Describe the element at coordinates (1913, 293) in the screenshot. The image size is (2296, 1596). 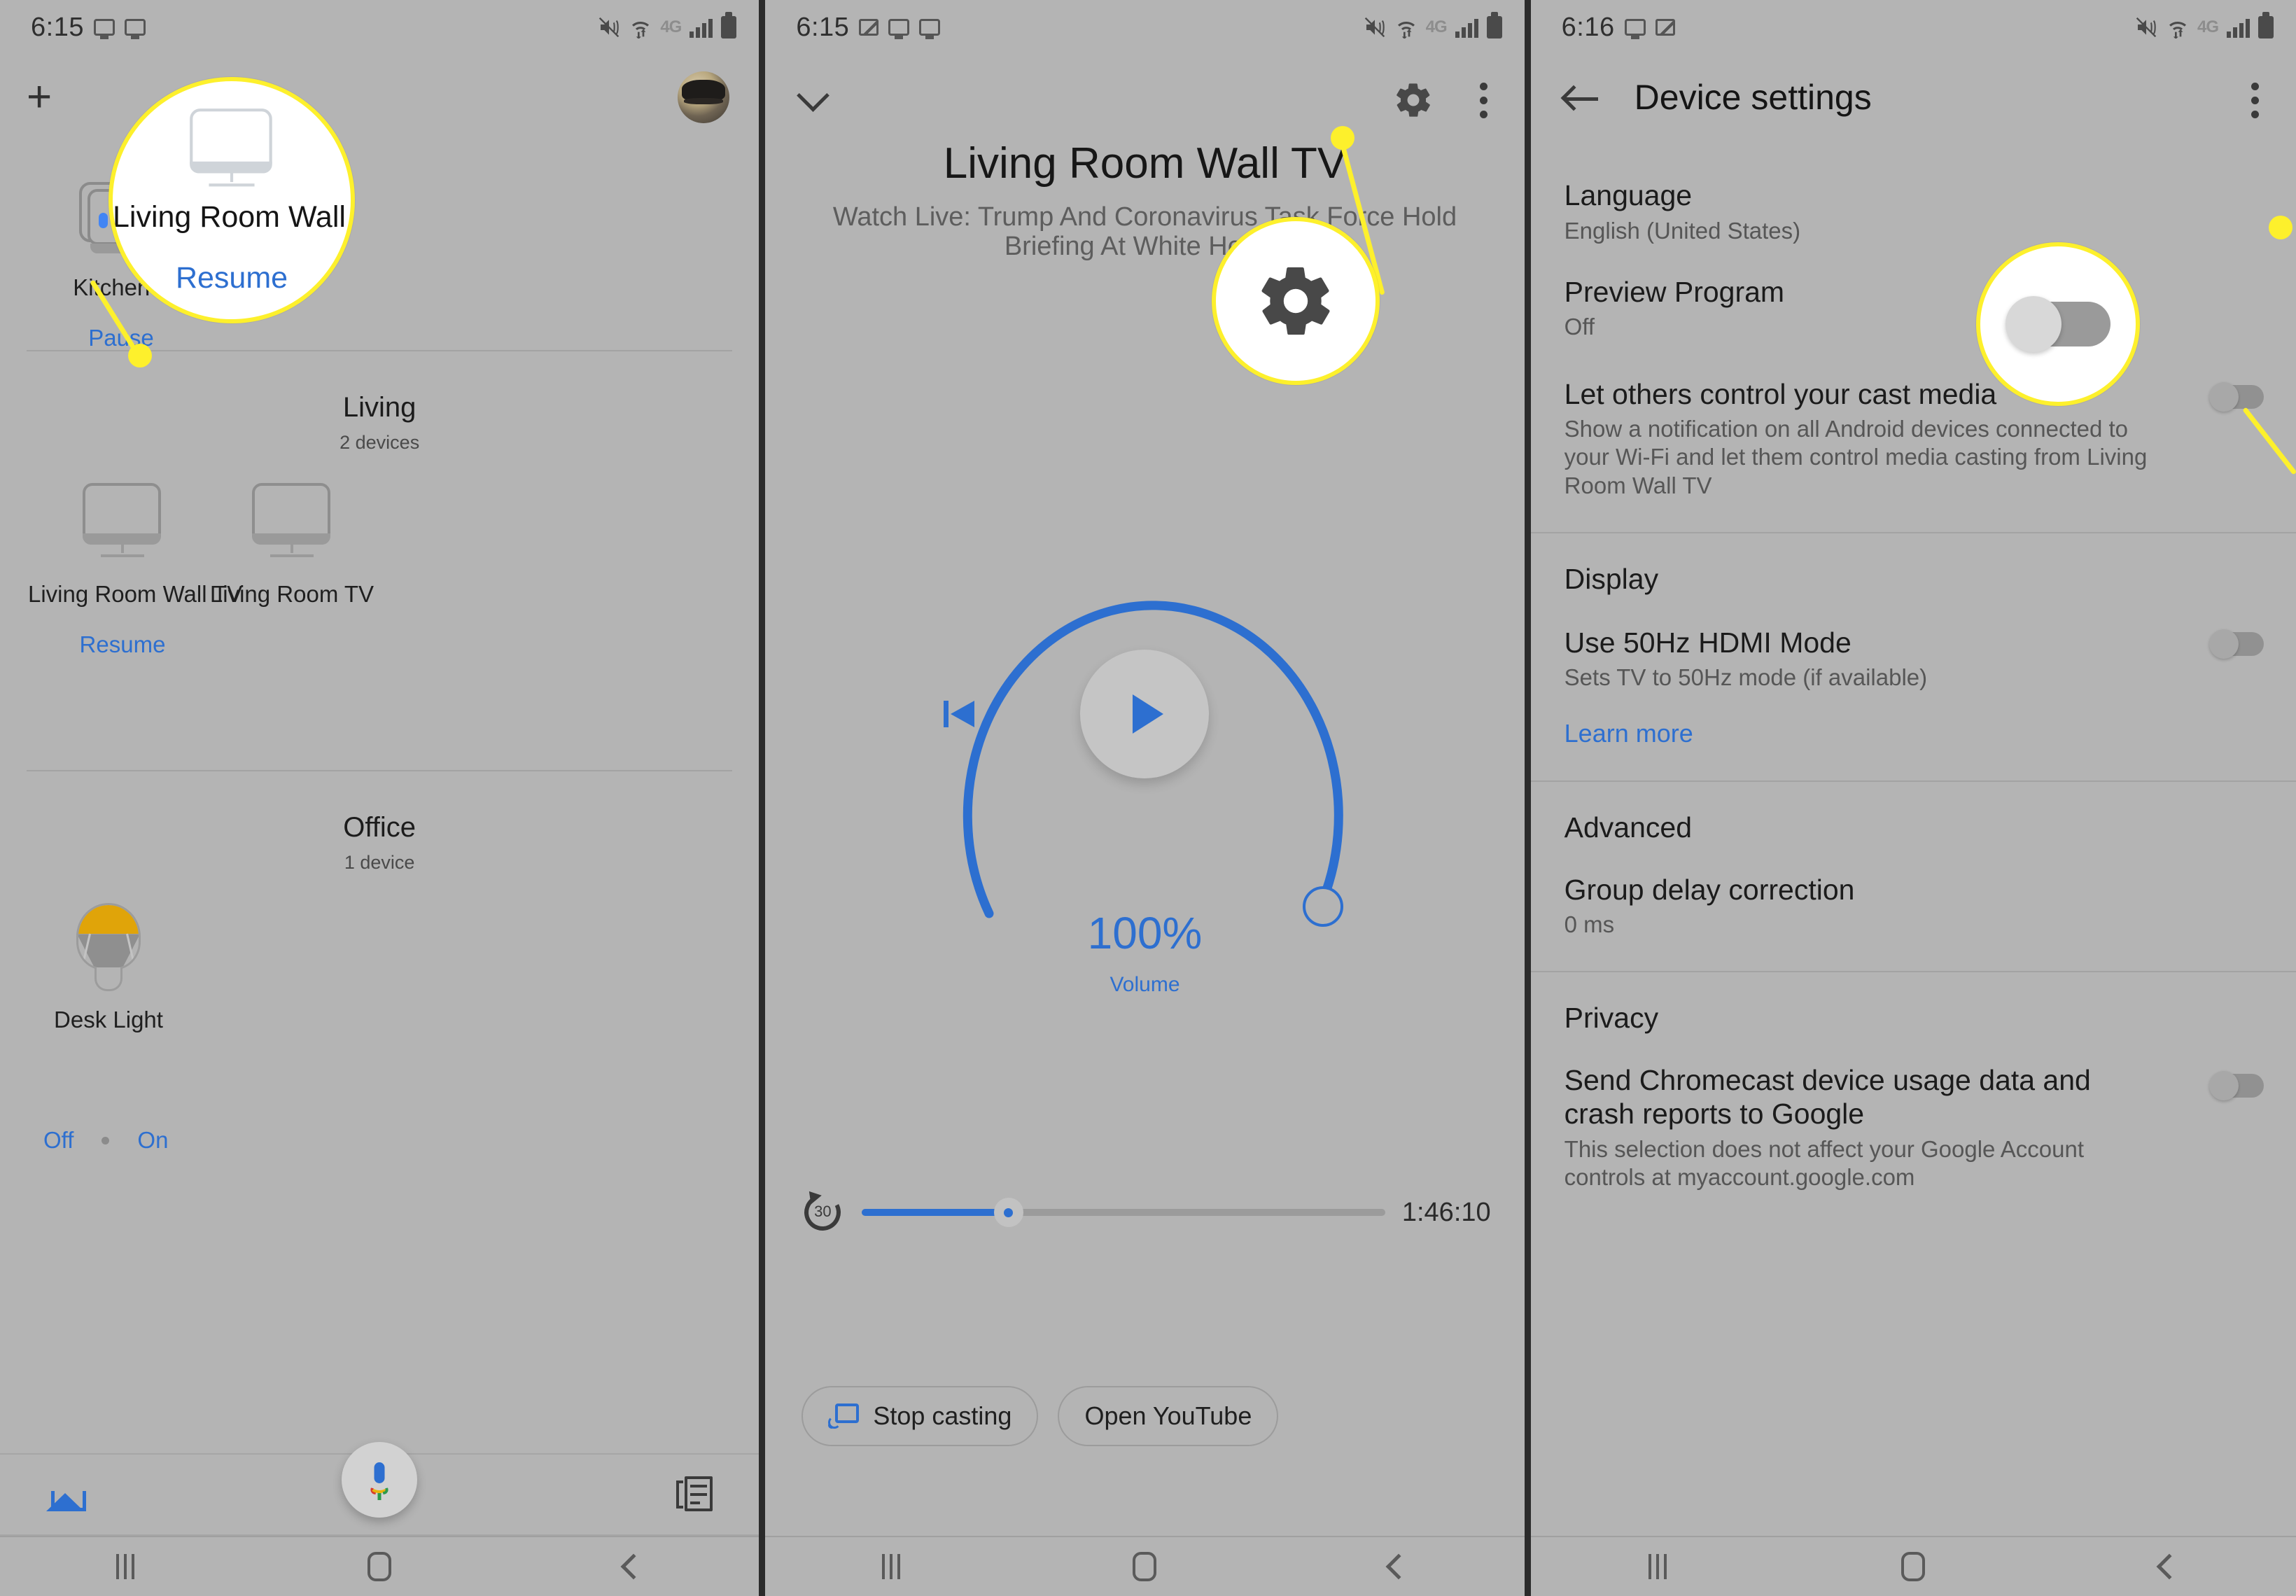
I see `setting-row-preview-program: Preview Program Off` at that location.